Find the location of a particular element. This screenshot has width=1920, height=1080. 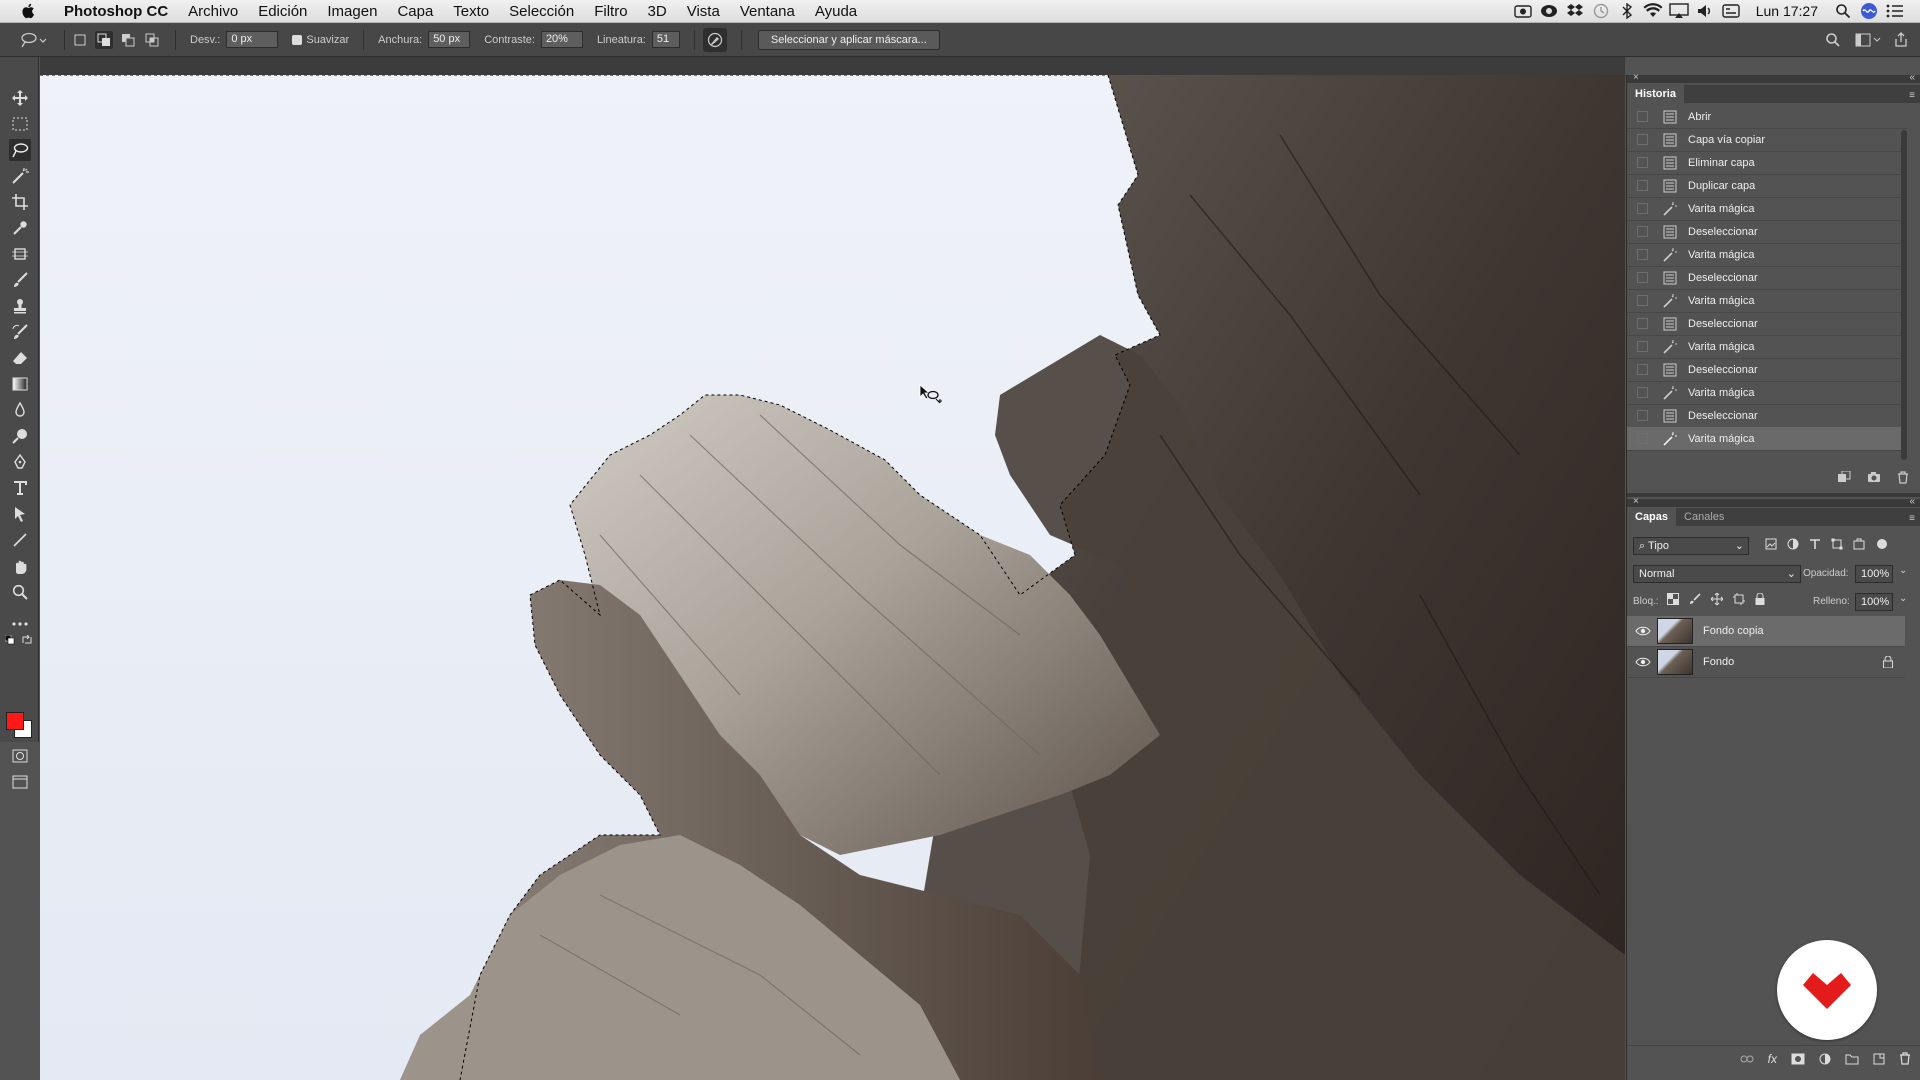

shape-filter-icon is located at coordinates (1837, 544).